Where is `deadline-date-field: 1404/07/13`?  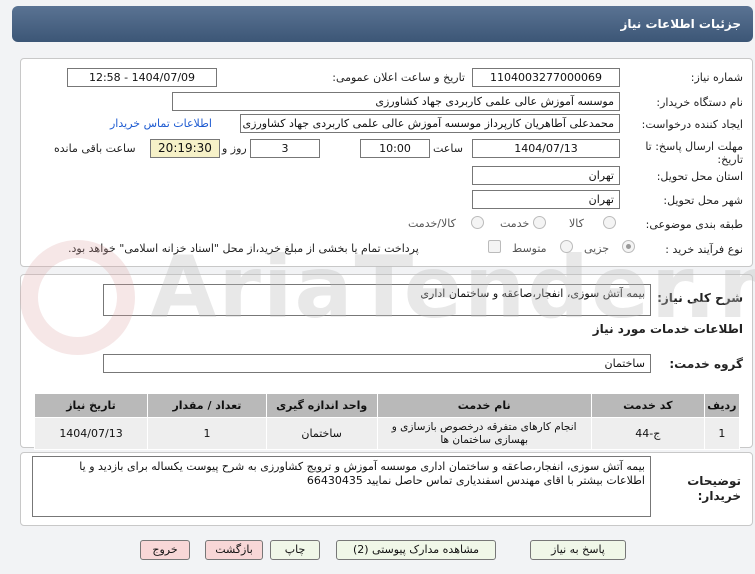
deadline-date-field: 1404/07/13 is located at coordinates (546, 148).